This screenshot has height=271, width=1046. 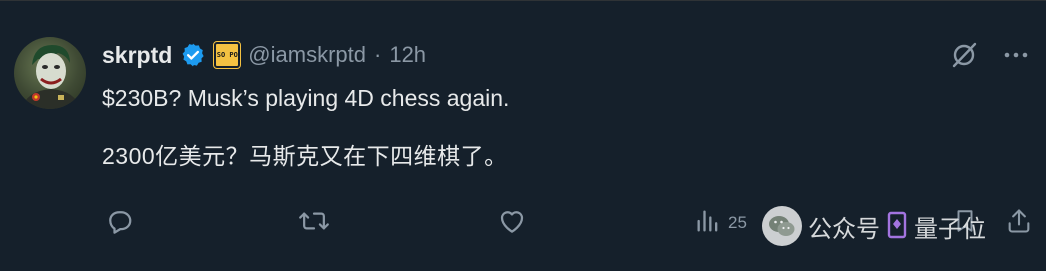 I want to click on verified-badge-icon, so click(x=193, y=55).